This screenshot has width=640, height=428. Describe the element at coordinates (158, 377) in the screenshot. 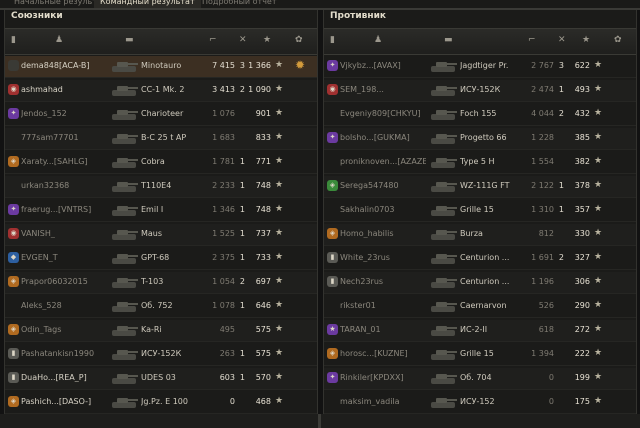

I see `vehicle-name: UDES 03` at that location.